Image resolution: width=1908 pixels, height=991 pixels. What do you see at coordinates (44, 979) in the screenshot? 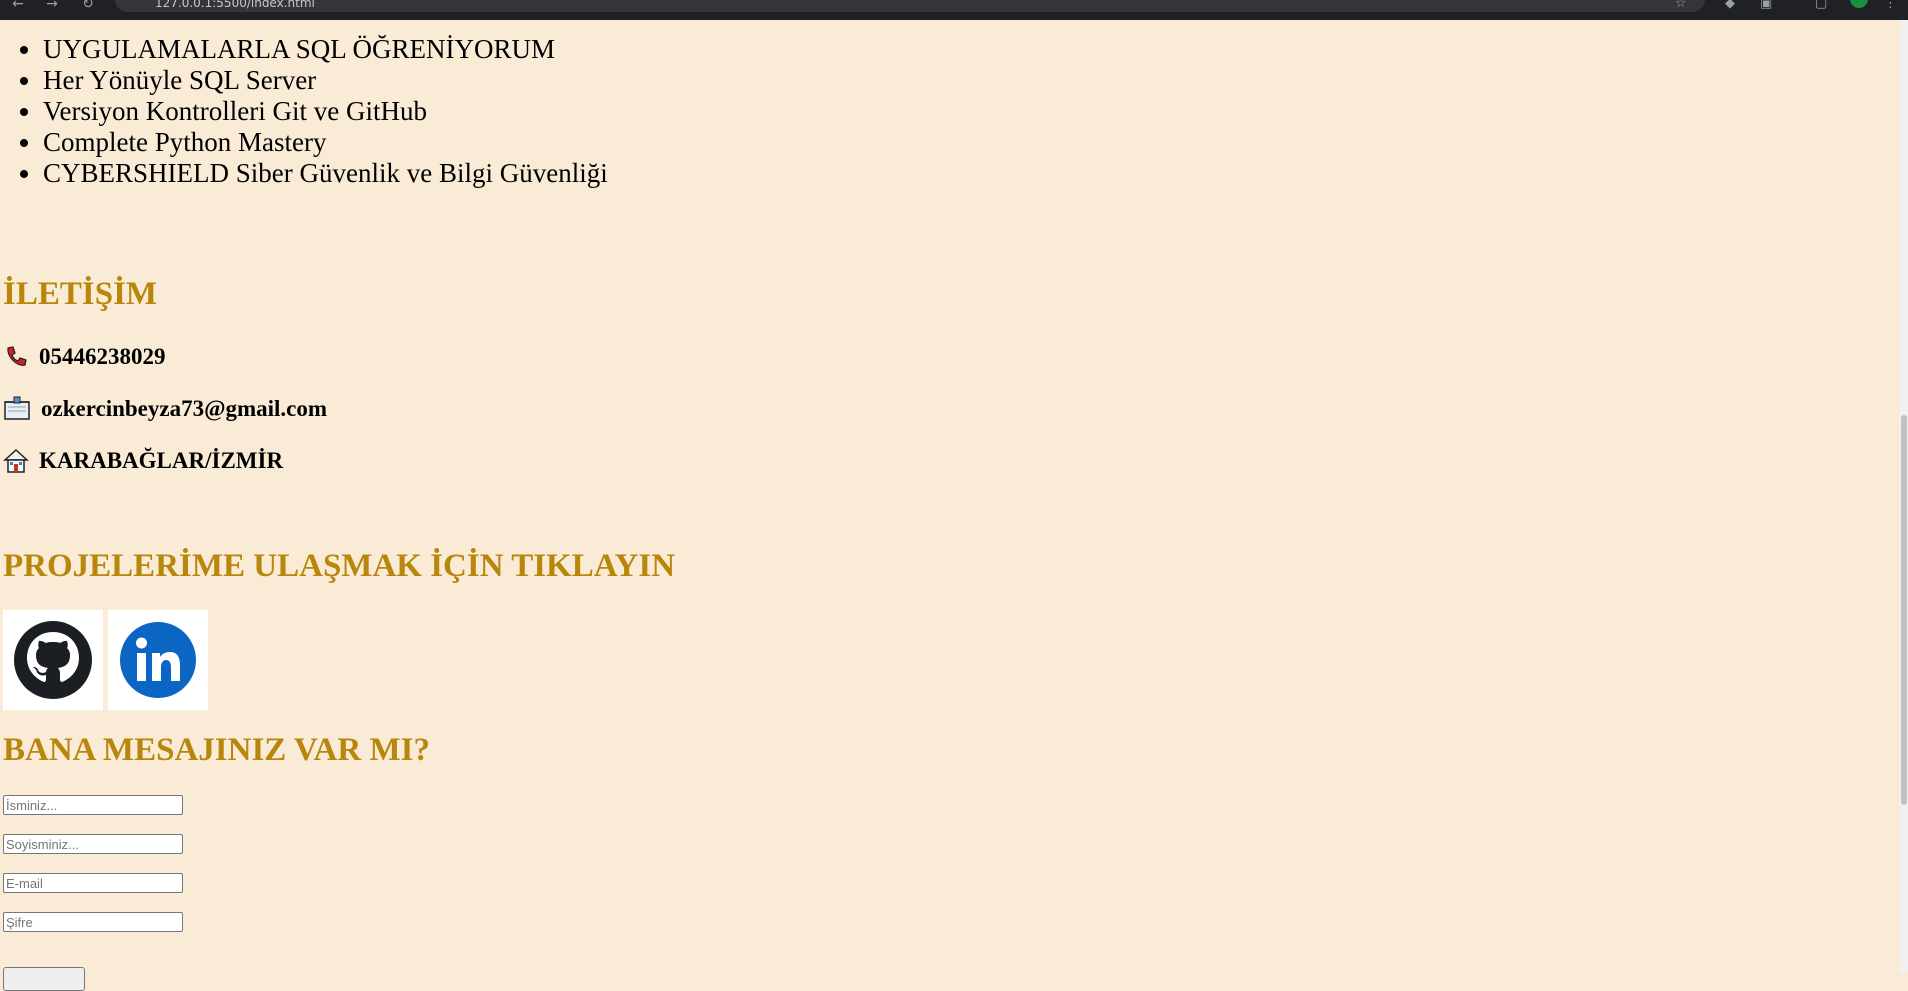
I see `submit-button` at bounding box center [44, 979].